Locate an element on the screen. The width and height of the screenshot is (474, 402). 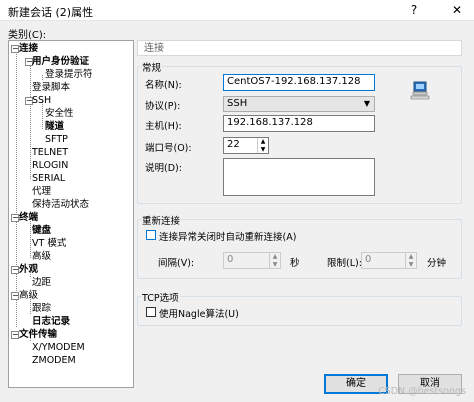
panel-title: 连接 is located at coordinates (299, 48).